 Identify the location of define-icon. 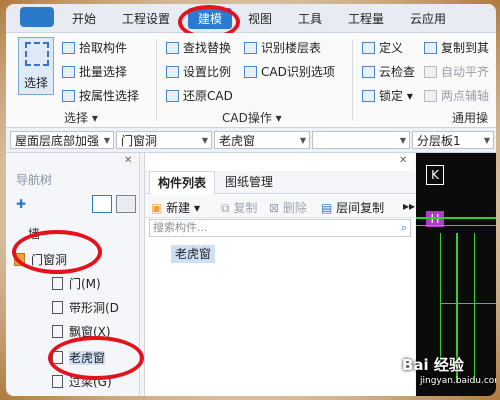
(368, 48).